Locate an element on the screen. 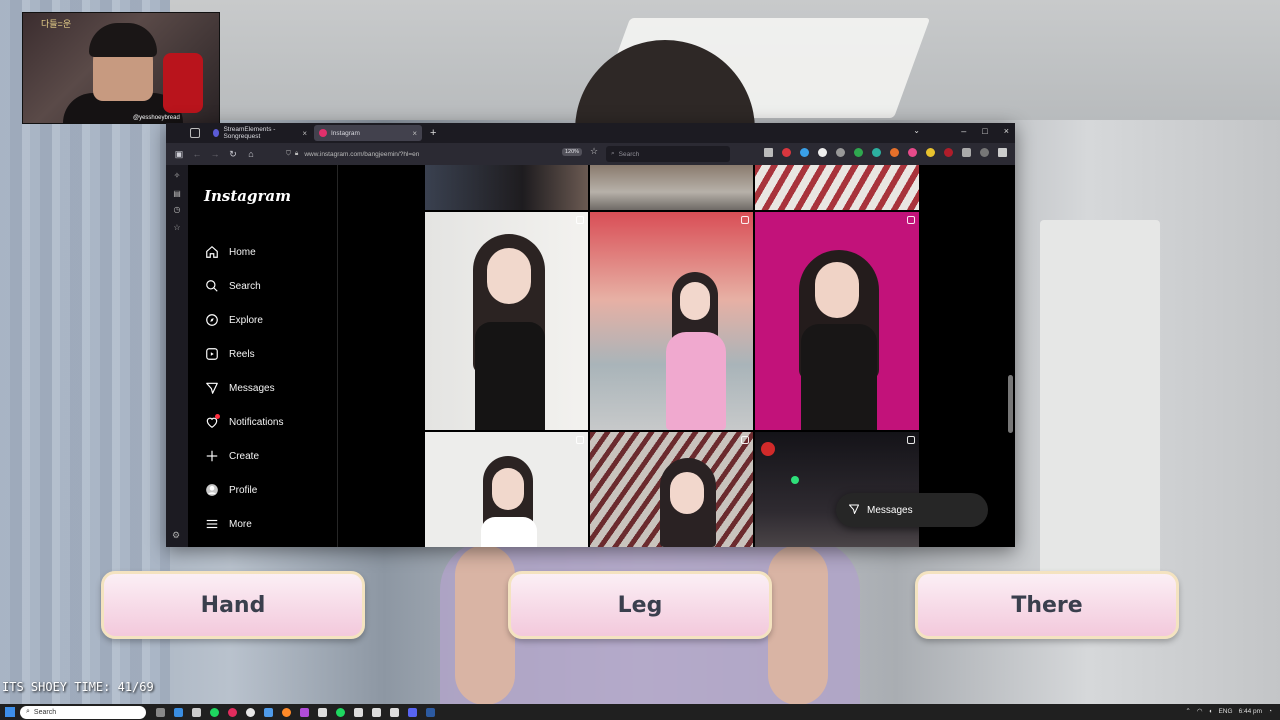 The width and height of the screenshot is (1280, 720). background-person-arm-left is located at coordinates (485, 625).